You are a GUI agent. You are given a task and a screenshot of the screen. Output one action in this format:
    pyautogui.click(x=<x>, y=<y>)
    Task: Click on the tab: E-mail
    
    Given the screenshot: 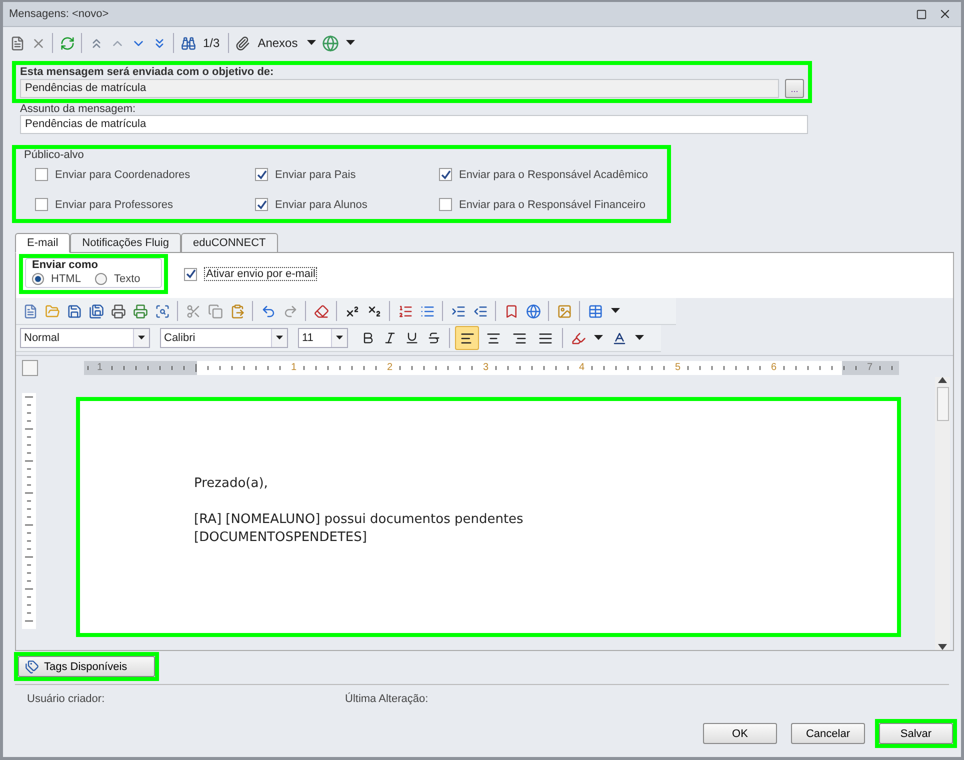 What is the action you would take?
    pyautogui.click(x=42, y=243)
    